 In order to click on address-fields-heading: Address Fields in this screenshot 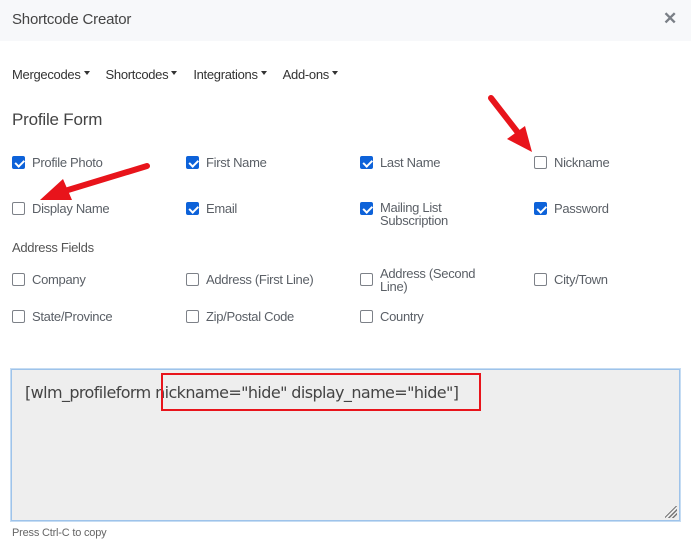, I will do `click(53, 247)`.